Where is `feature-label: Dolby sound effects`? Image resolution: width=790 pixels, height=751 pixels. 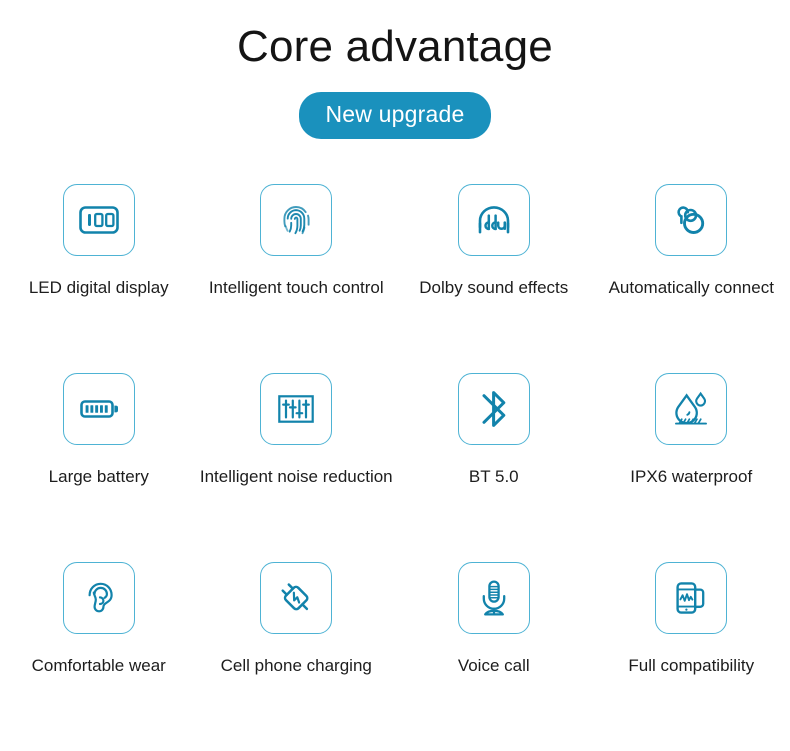 feature-label: Dolby sound effects is located at coordinates (493, 288).